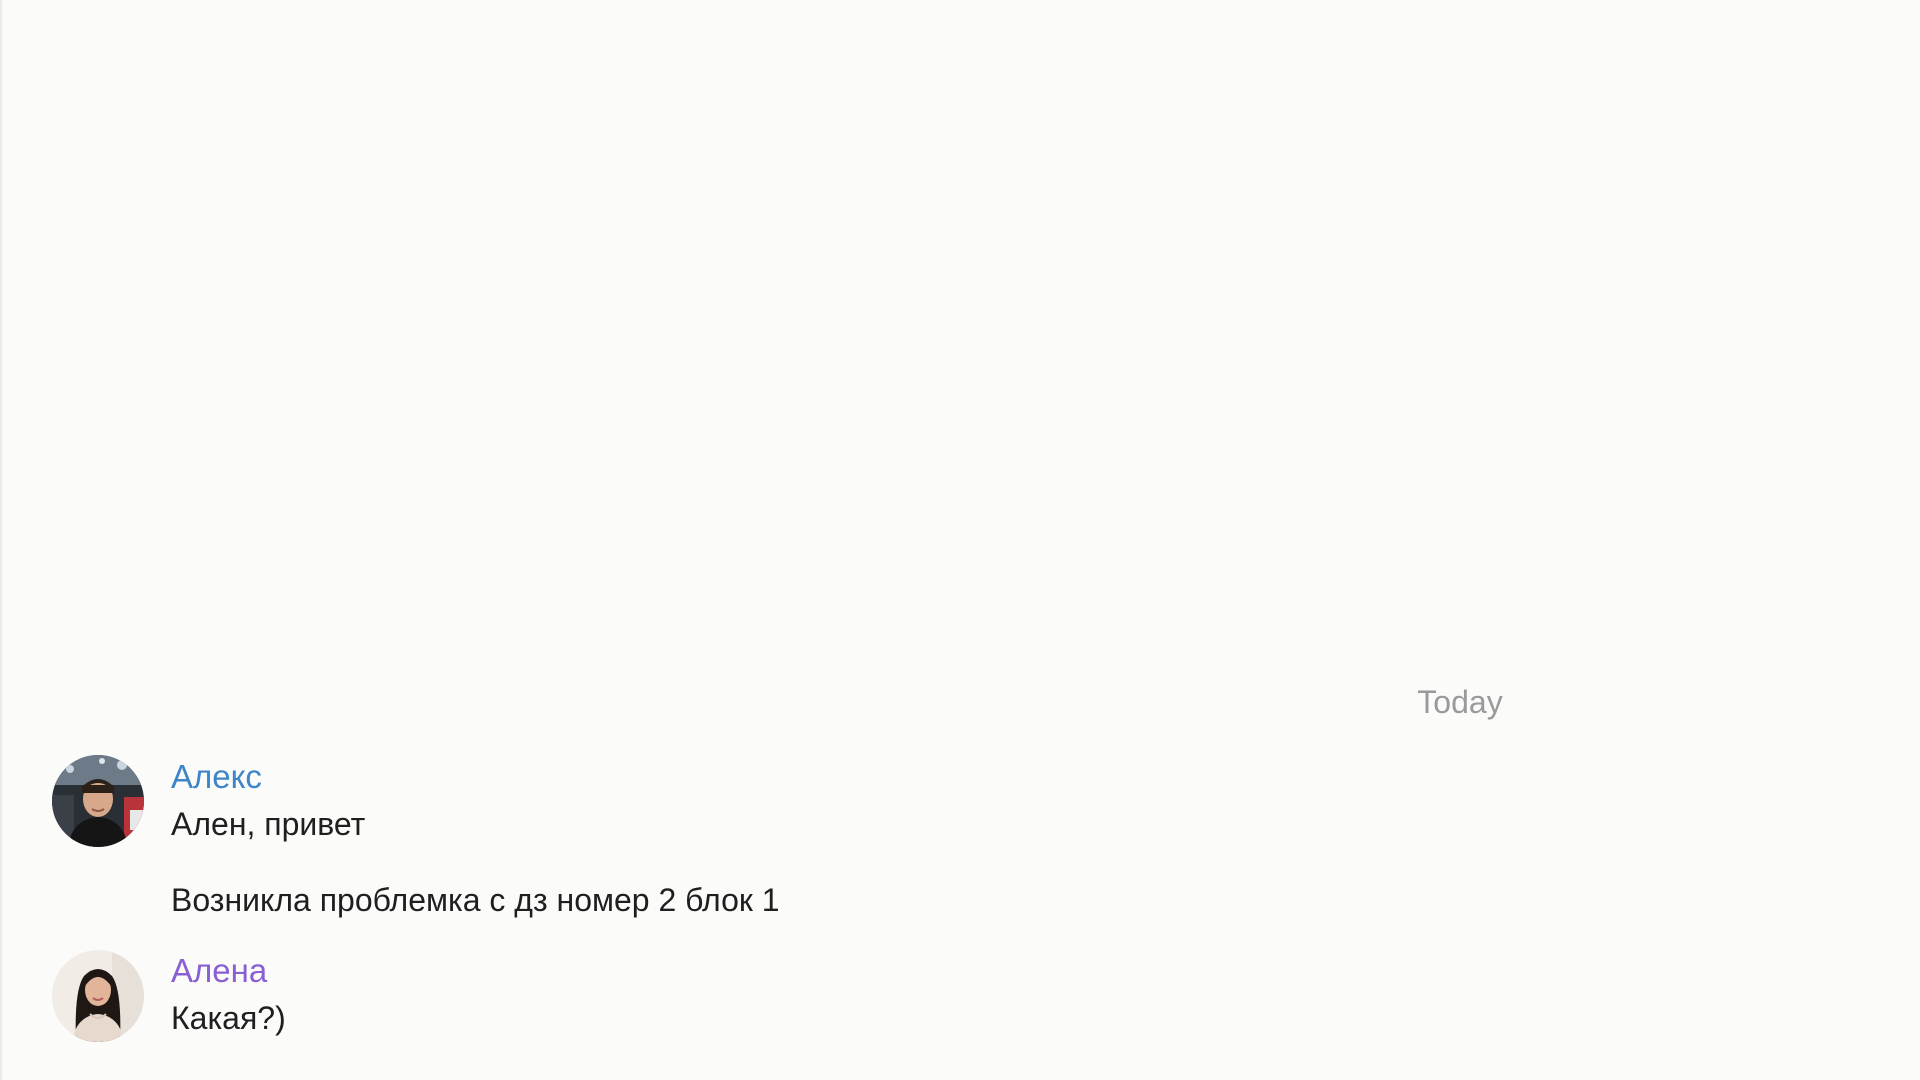  What do you see at coordinates (475, 900) in the screenshot?
I see `message-text: Возникла проблемка с дз номер 2 блок 1` at bounding box center [475, 900].